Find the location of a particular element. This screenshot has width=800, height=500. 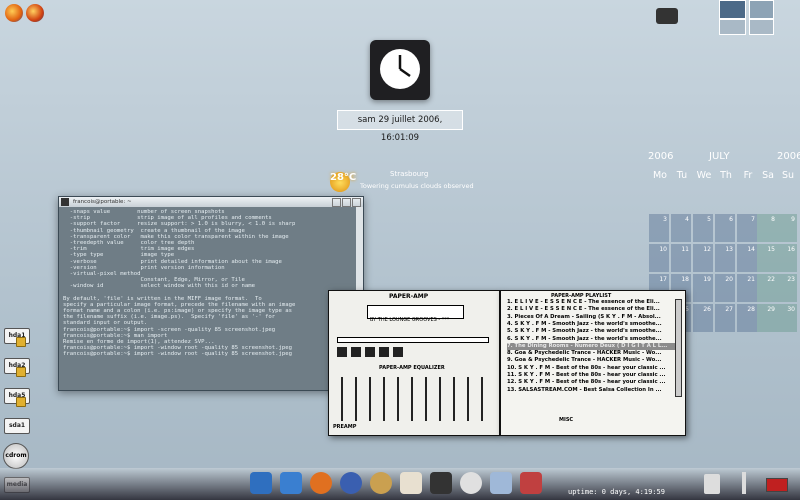

calendar-day: 4 is located at coordinates (681, 228).